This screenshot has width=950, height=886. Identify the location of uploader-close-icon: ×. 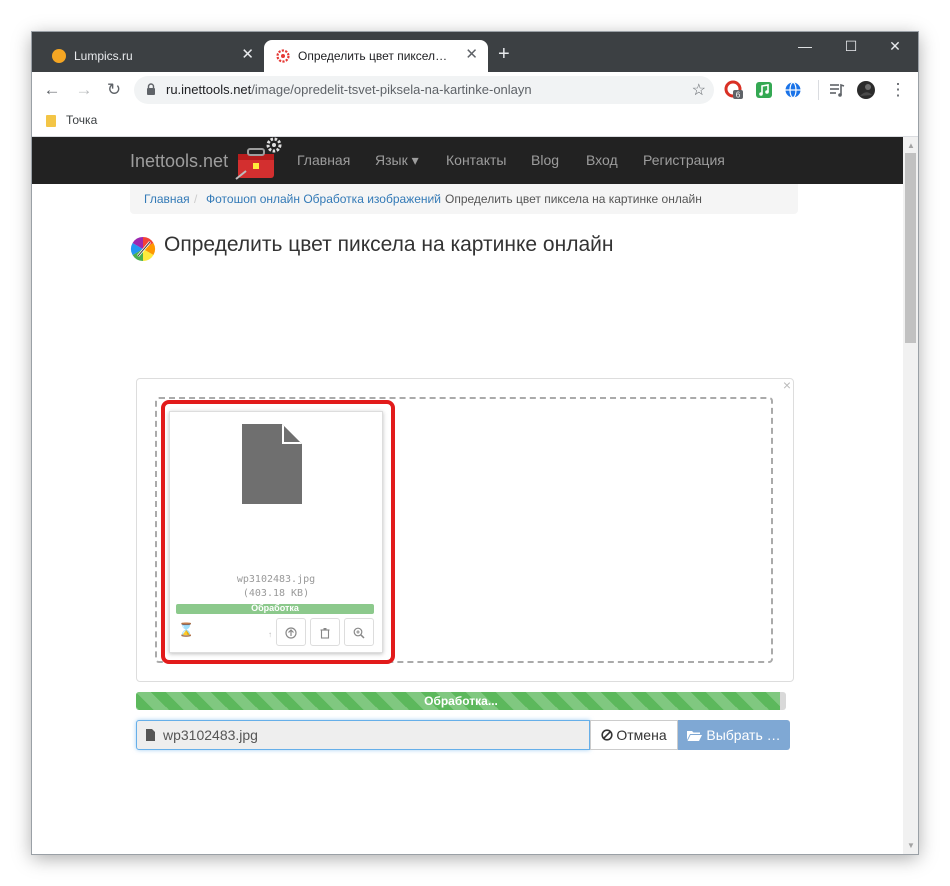
(787, 385).